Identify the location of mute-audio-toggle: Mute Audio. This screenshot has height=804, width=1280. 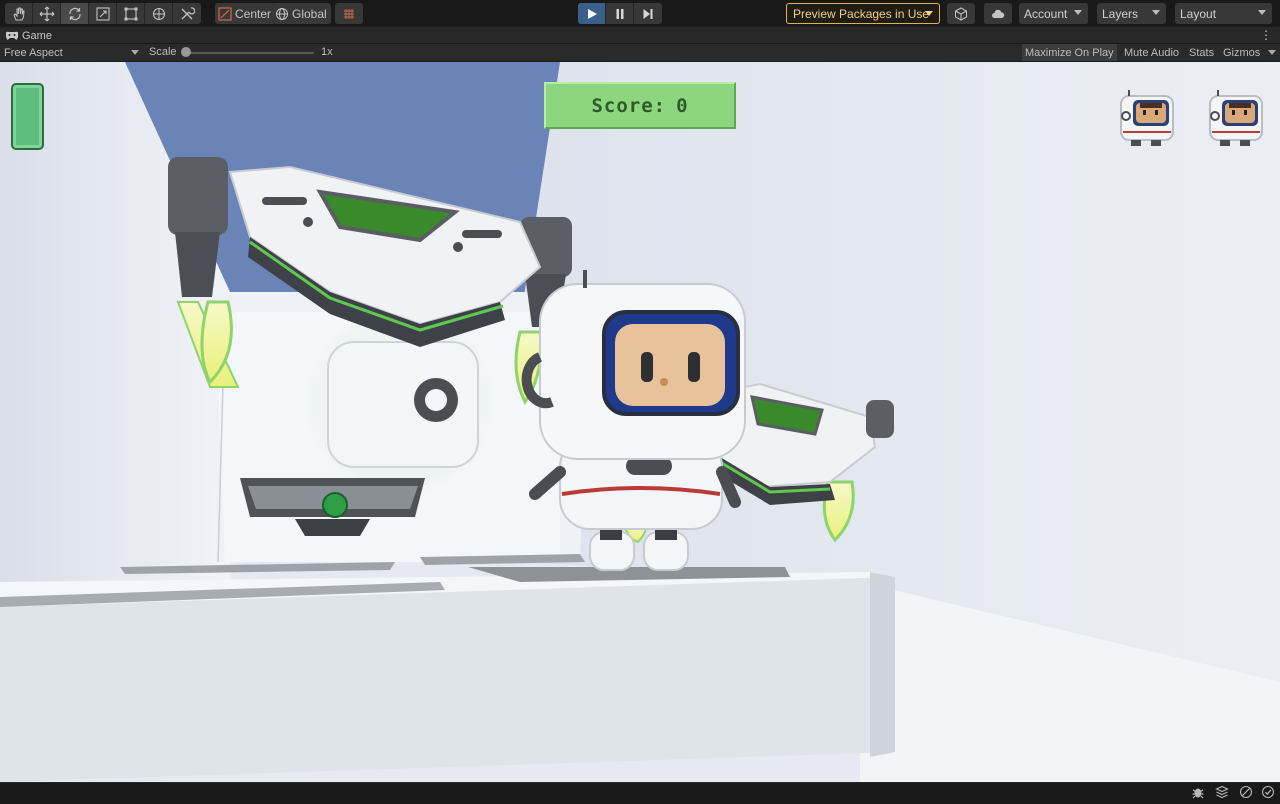
(1151, 52).